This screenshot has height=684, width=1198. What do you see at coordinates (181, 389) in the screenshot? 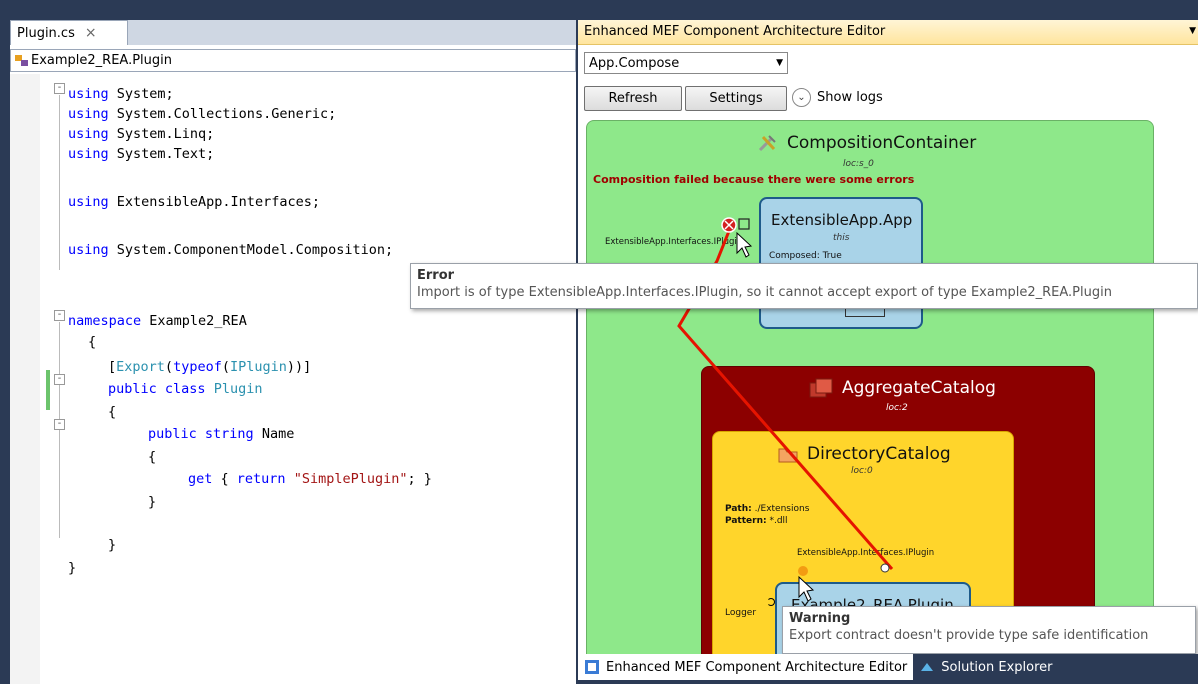
I see `code-token: class` at bounding box center [181, 389].